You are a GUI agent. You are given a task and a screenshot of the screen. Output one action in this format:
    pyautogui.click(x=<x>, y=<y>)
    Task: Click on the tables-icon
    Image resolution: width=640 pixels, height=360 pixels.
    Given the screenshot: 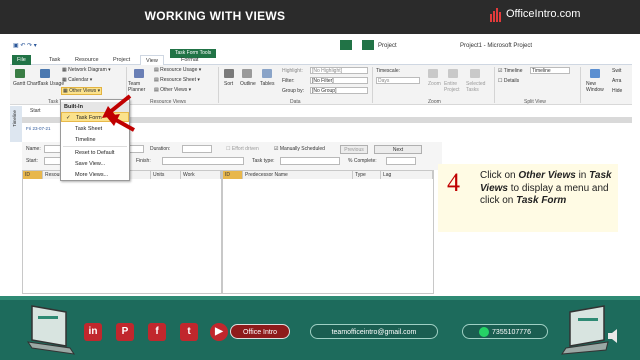 What is the action you would take?
    pyautogui.click(x=267, y=73)
    